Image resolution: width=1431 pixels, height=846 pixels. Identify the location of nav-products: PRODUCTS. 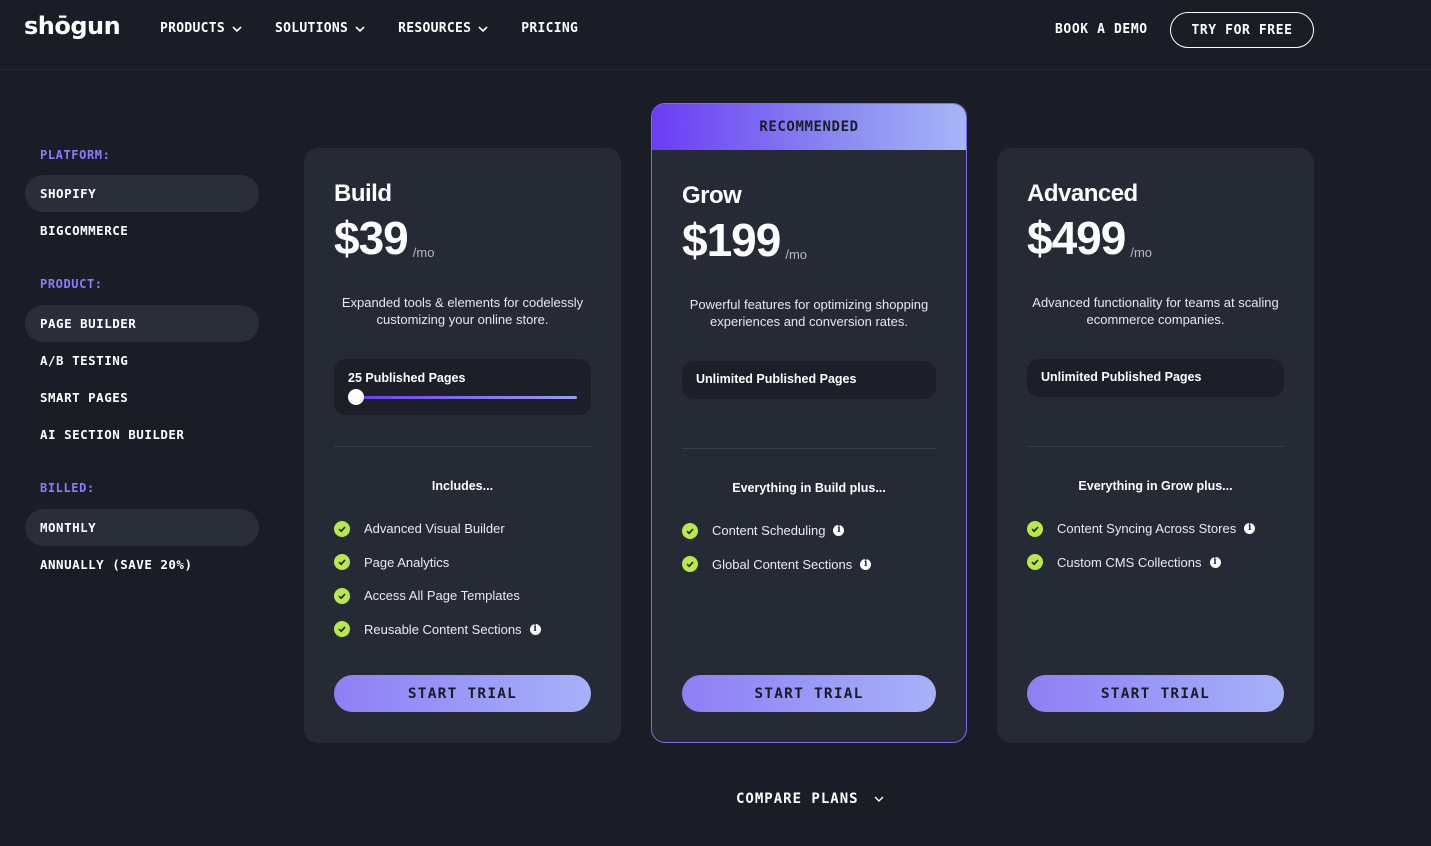
(201, 28).